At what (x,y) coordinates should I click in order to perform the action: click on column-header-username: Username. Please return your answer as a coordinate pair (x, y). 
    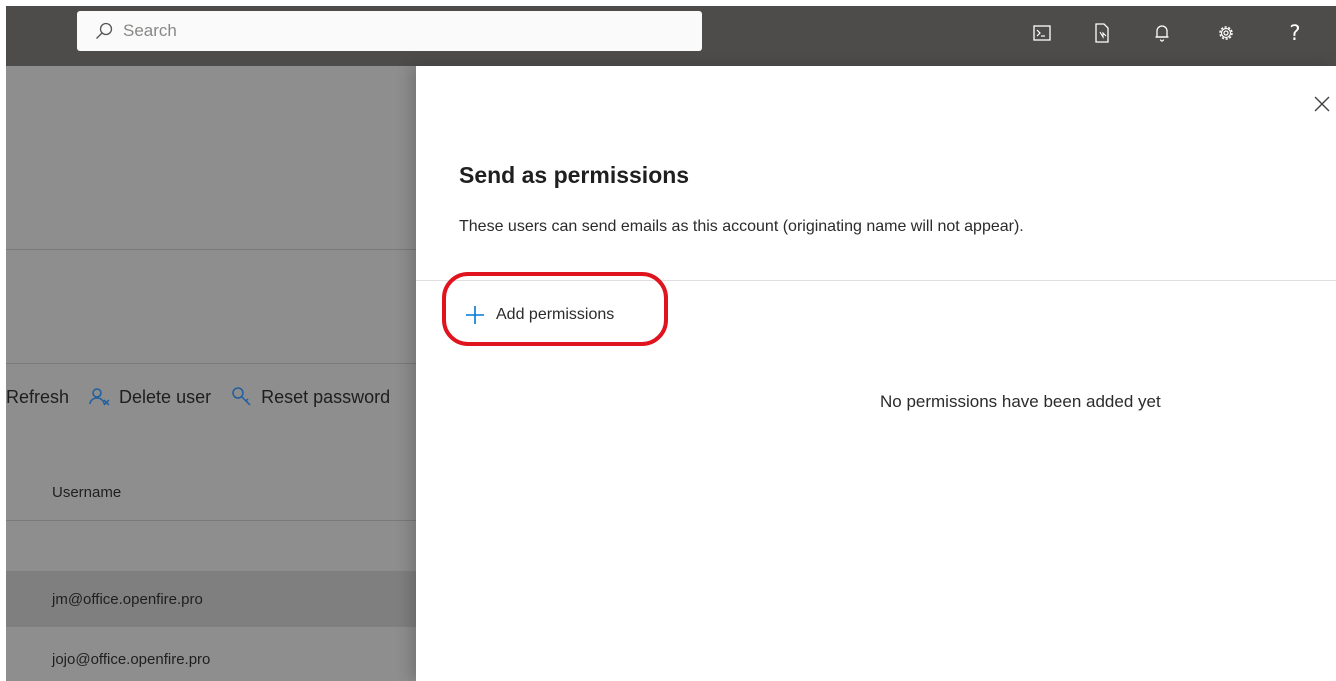
    Looking at the image, I should click on (86, 492).